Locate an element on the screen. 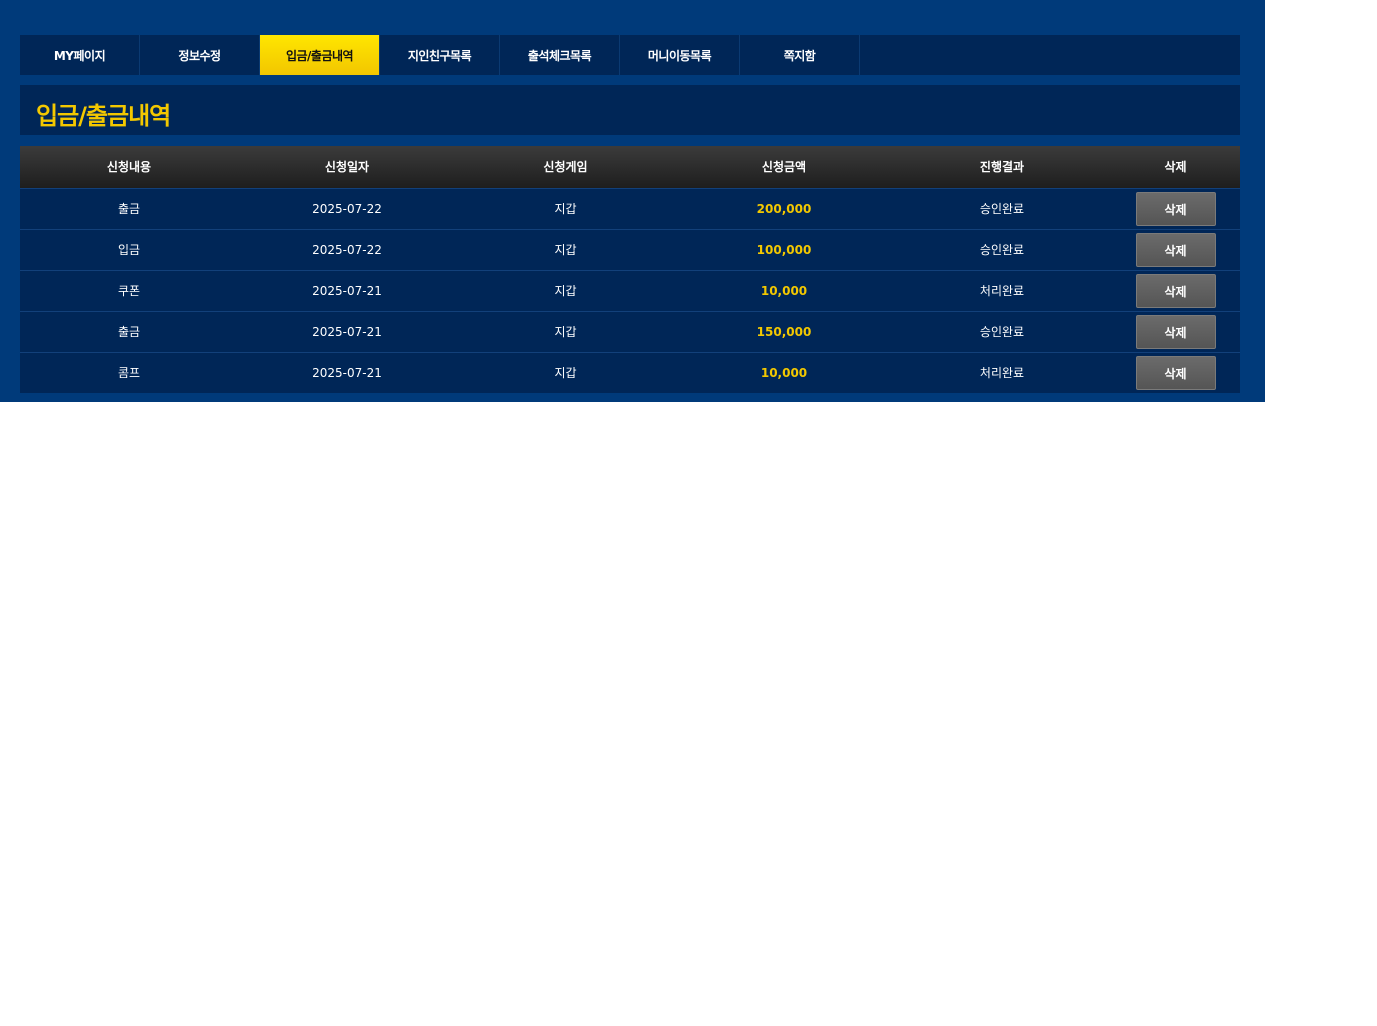  column-header-game: 신청게임 is located at coordinates (565, 167).